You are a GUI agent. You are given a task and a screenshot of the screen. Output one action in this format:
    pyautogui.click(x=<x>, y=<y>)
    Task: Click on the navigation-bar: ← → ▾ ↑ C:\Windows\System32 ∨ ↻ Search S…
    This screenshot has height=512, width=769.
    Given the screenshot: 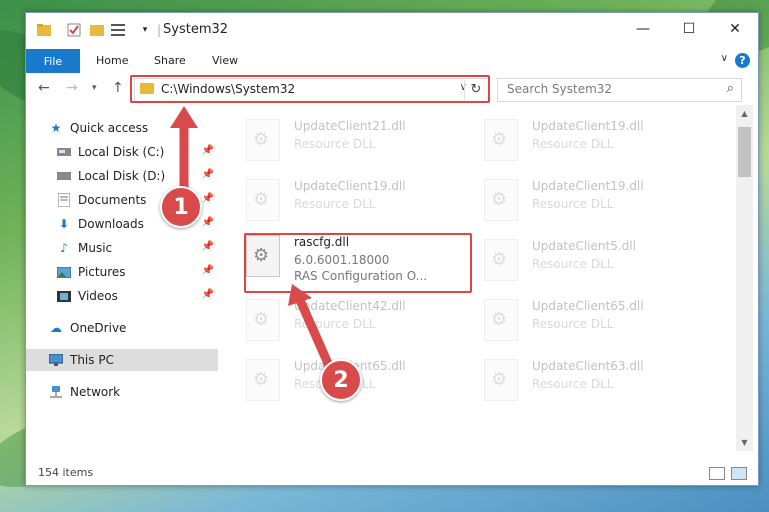 What is the action you would take?
    pyautogui.click(x=392, y=89)
    